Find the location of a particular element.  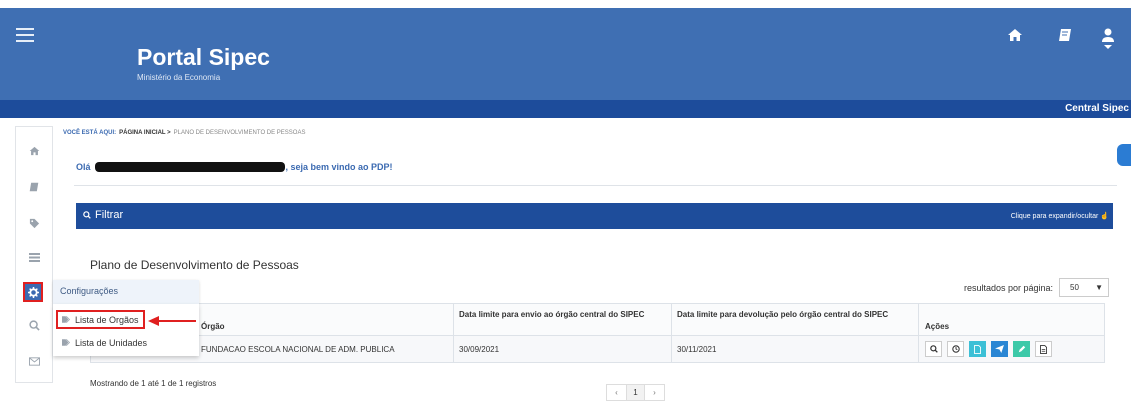

page-button: 1 is located at coordinates (635, 392).